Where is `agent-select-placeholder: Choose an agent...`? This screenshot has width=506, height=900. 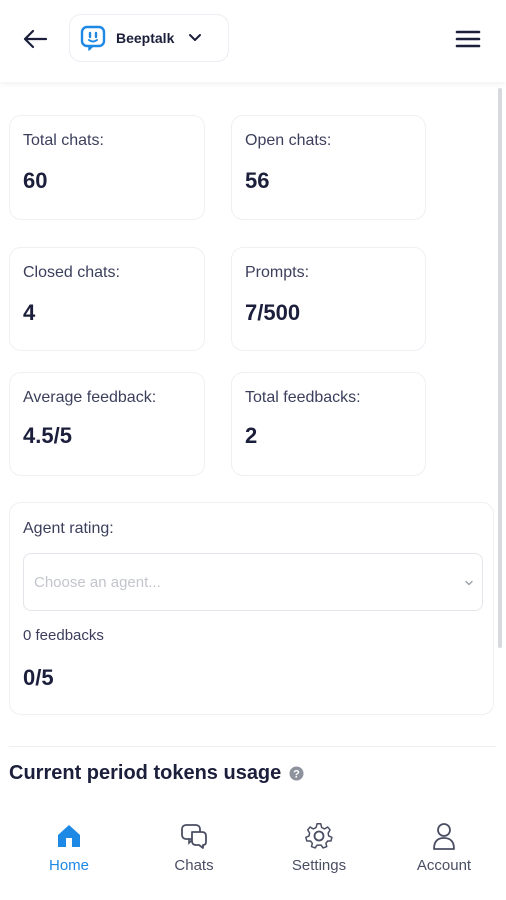
agent-select-placeholder: Choose an agent... is located at coordinates (97, 582).